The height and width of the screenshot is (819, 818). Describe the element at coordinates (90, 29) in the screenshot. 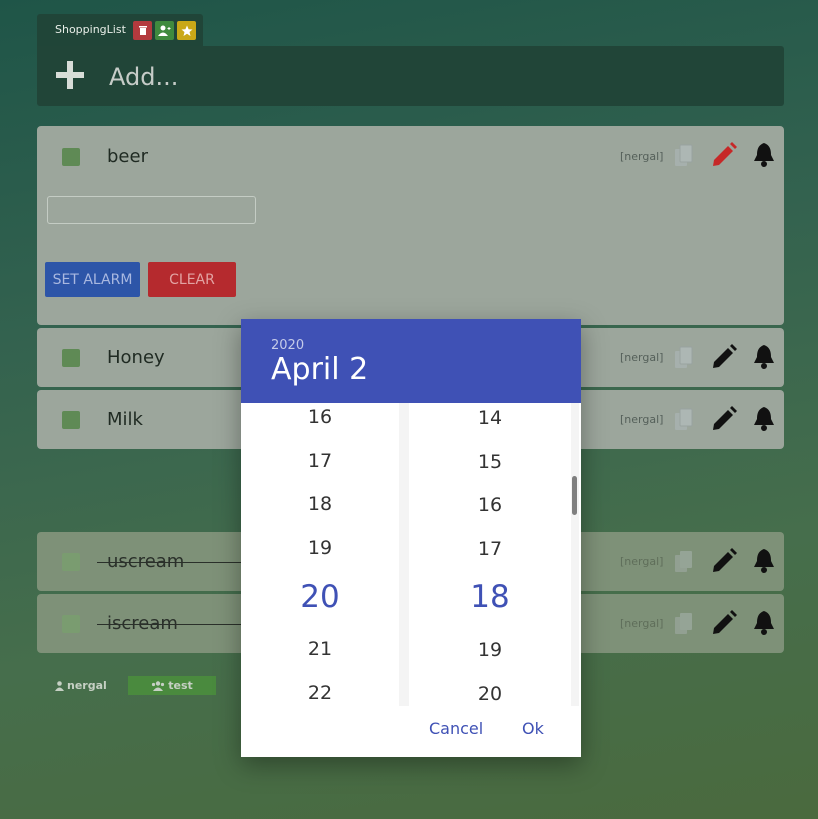

I see `list-title: ShoppingList` at that location.